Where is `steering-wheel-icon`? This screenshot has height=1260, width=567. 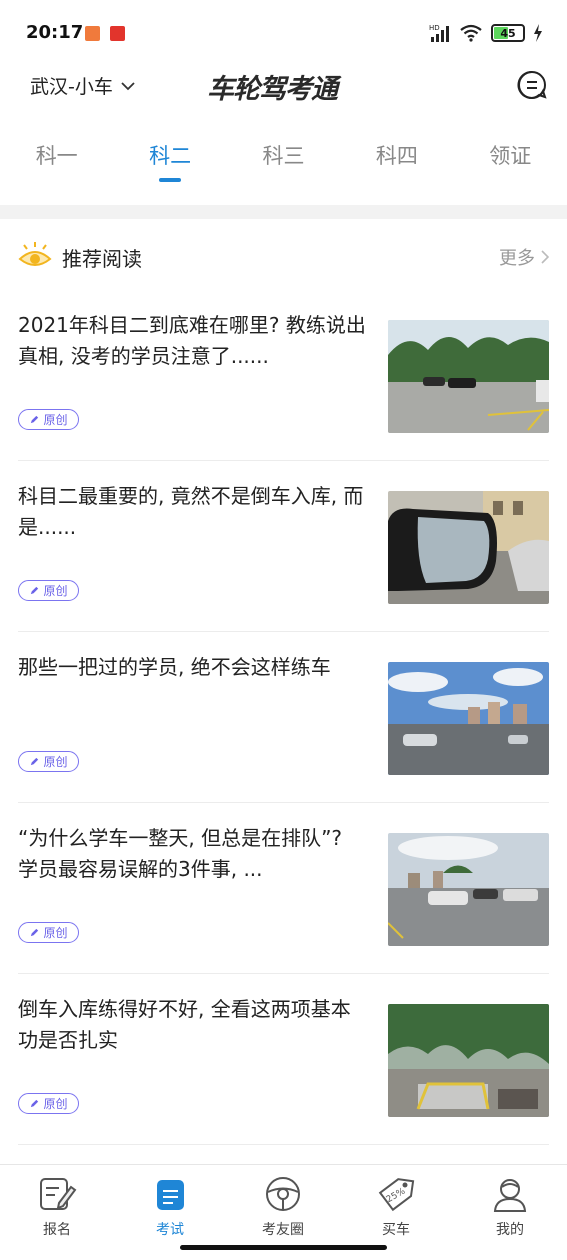
steering-wheel-icon is located at coordinates (283, 1194).